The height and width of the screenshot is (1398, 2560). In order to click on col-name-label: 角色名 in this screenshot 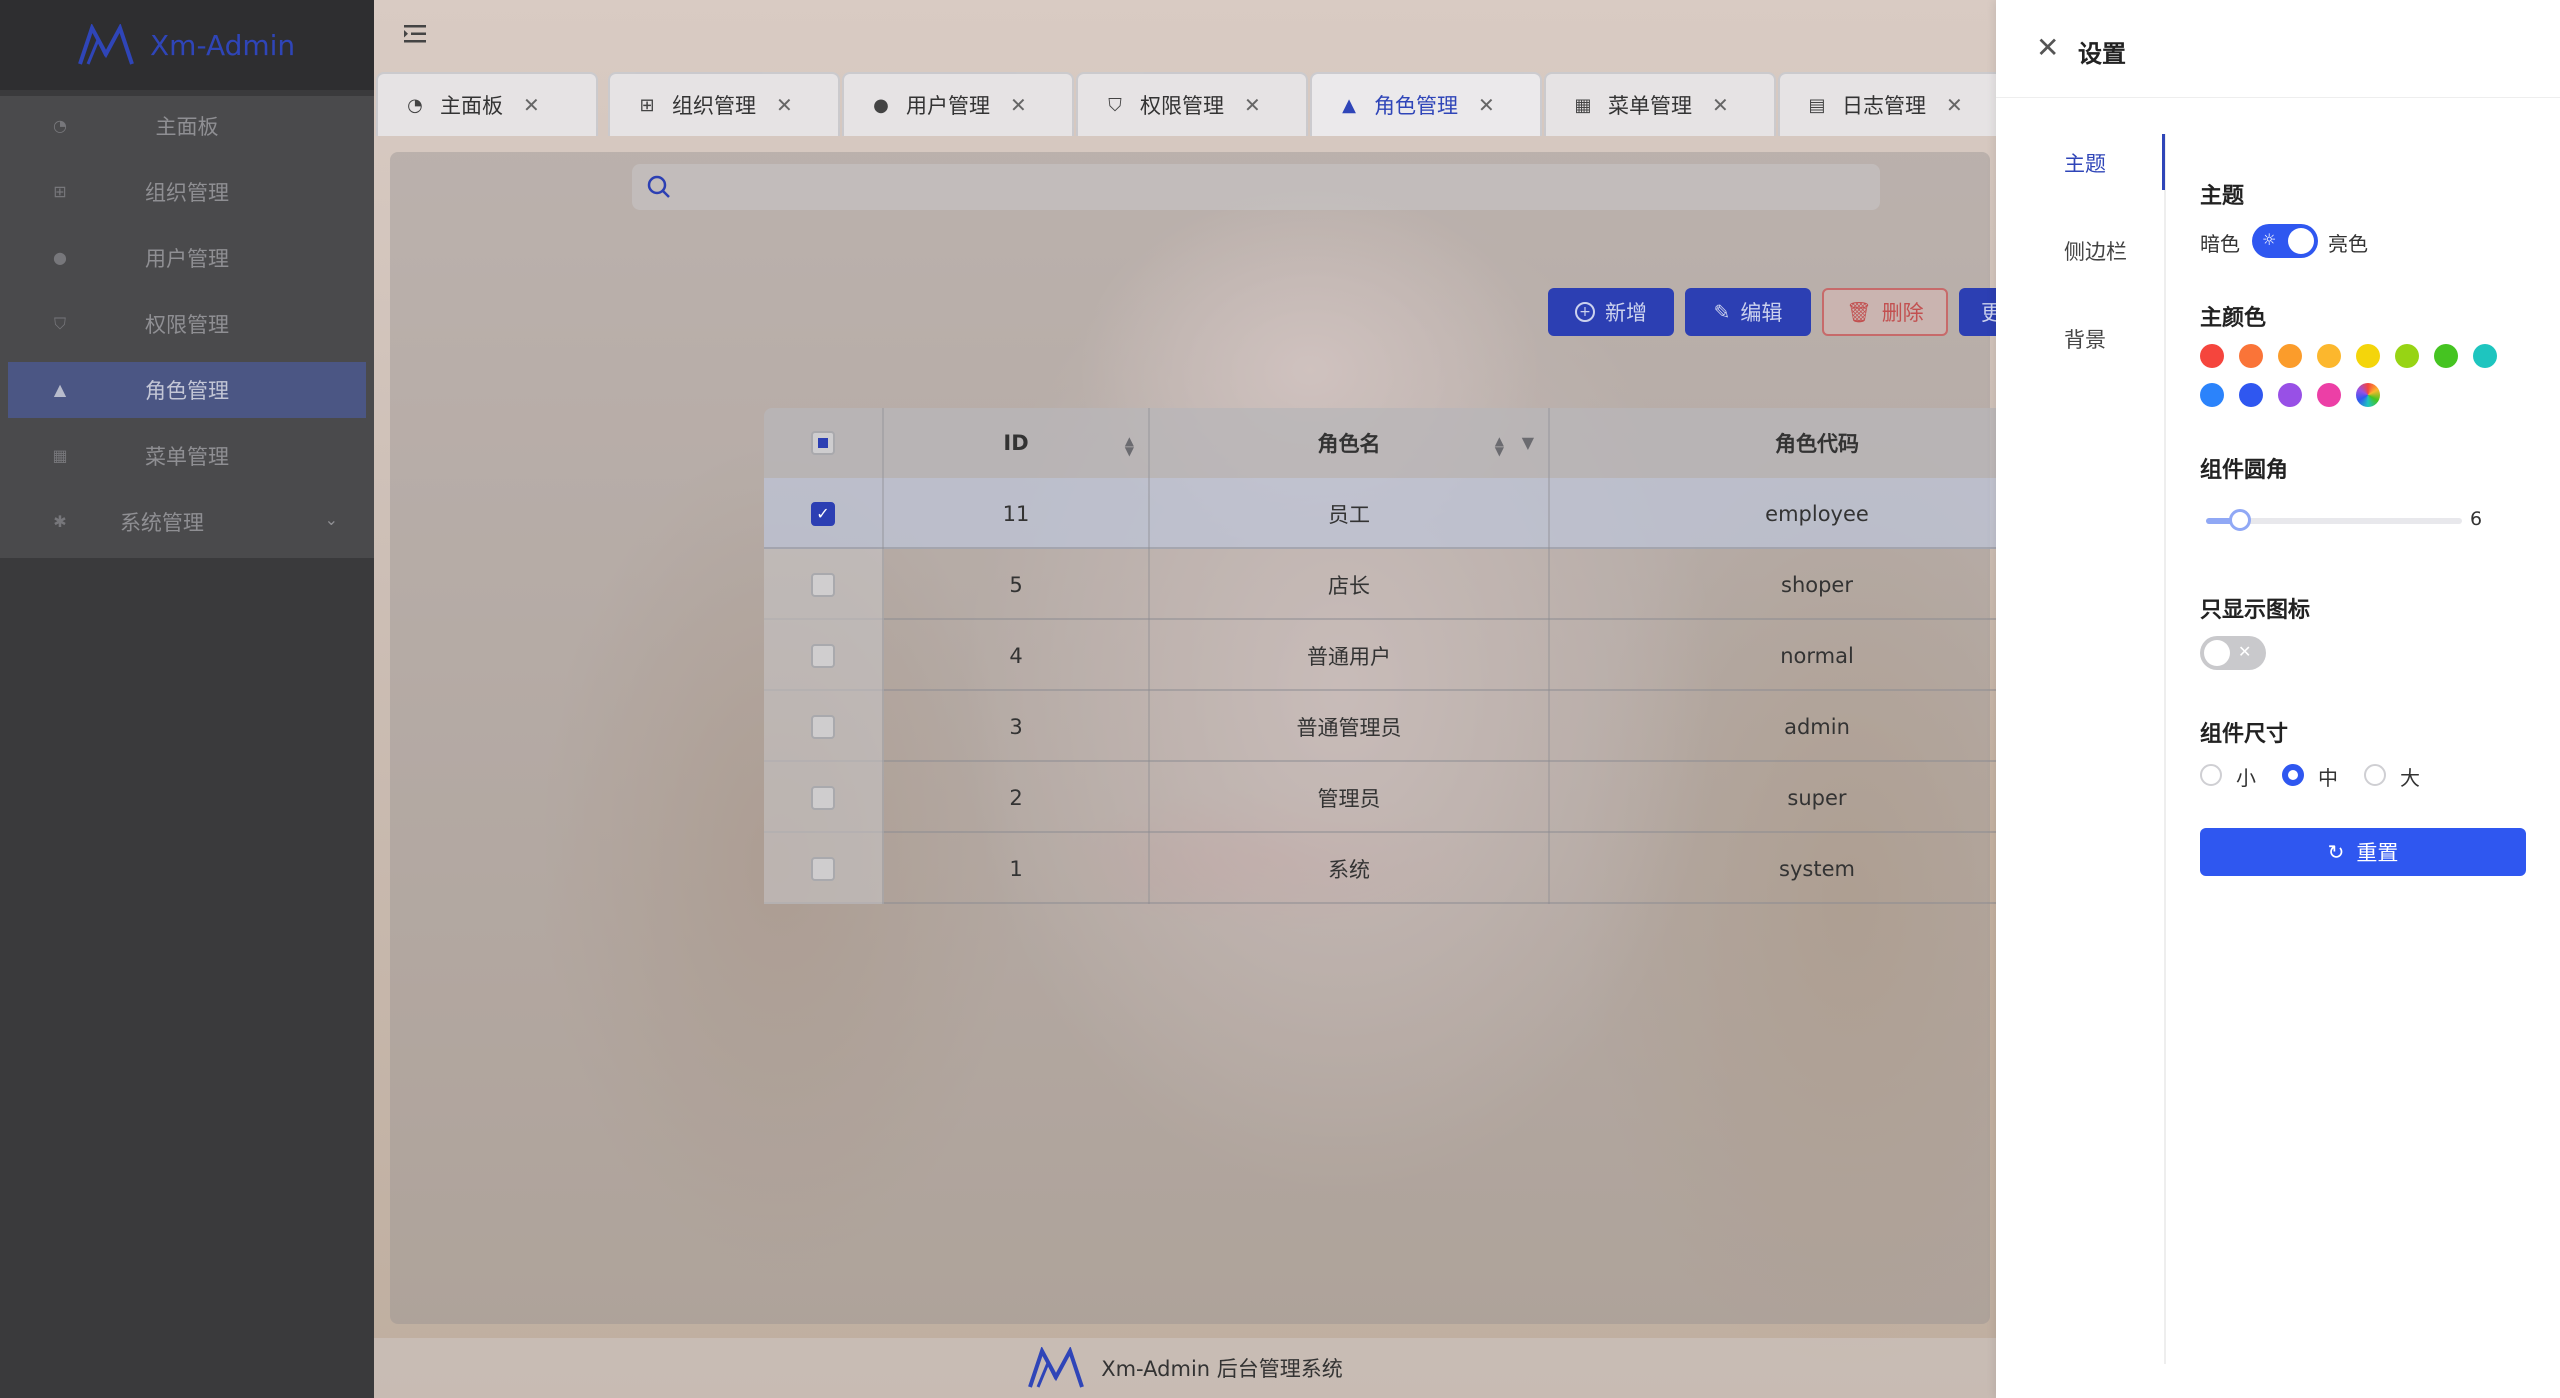, I will do `click(1349, 444)`.